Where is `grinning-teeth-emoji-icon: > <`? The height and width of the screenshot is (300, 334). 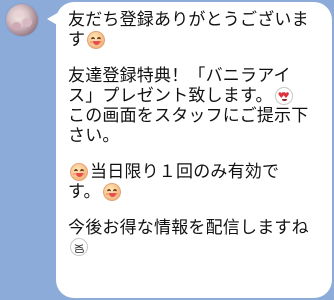 grinning-teeth-emoji-icon: > < is located at coordinates (79, 247).